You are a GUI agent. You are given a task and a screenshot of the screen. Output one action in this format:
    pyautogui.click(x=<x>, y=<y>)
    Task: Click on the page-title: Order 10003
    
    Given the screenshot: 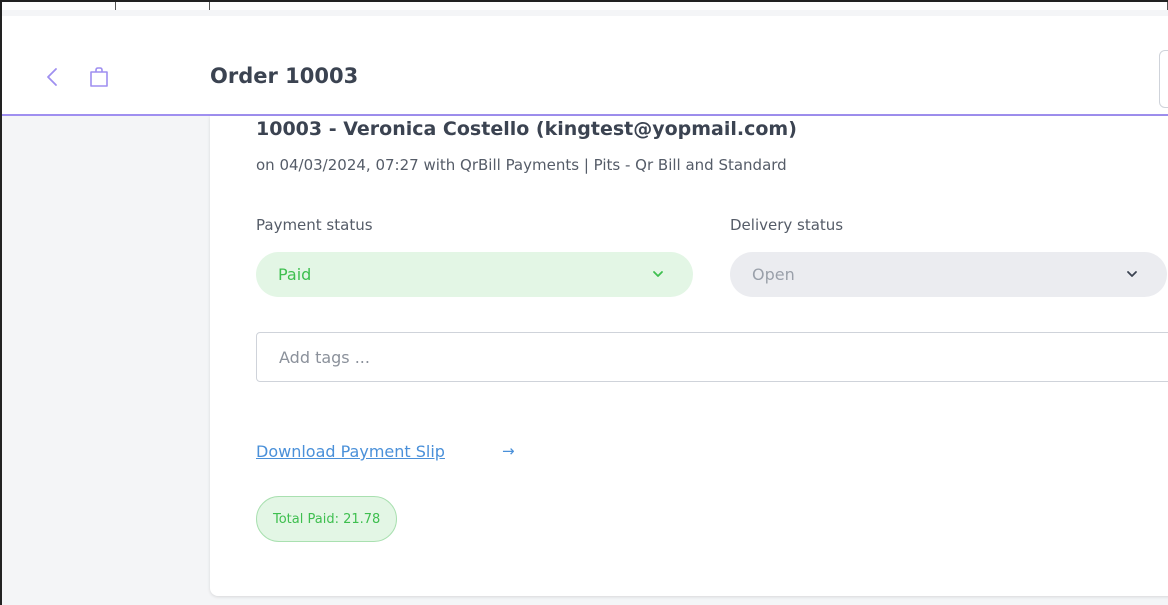 What is the action you would take?
    pyautogui.click(x=284, y=76)
    